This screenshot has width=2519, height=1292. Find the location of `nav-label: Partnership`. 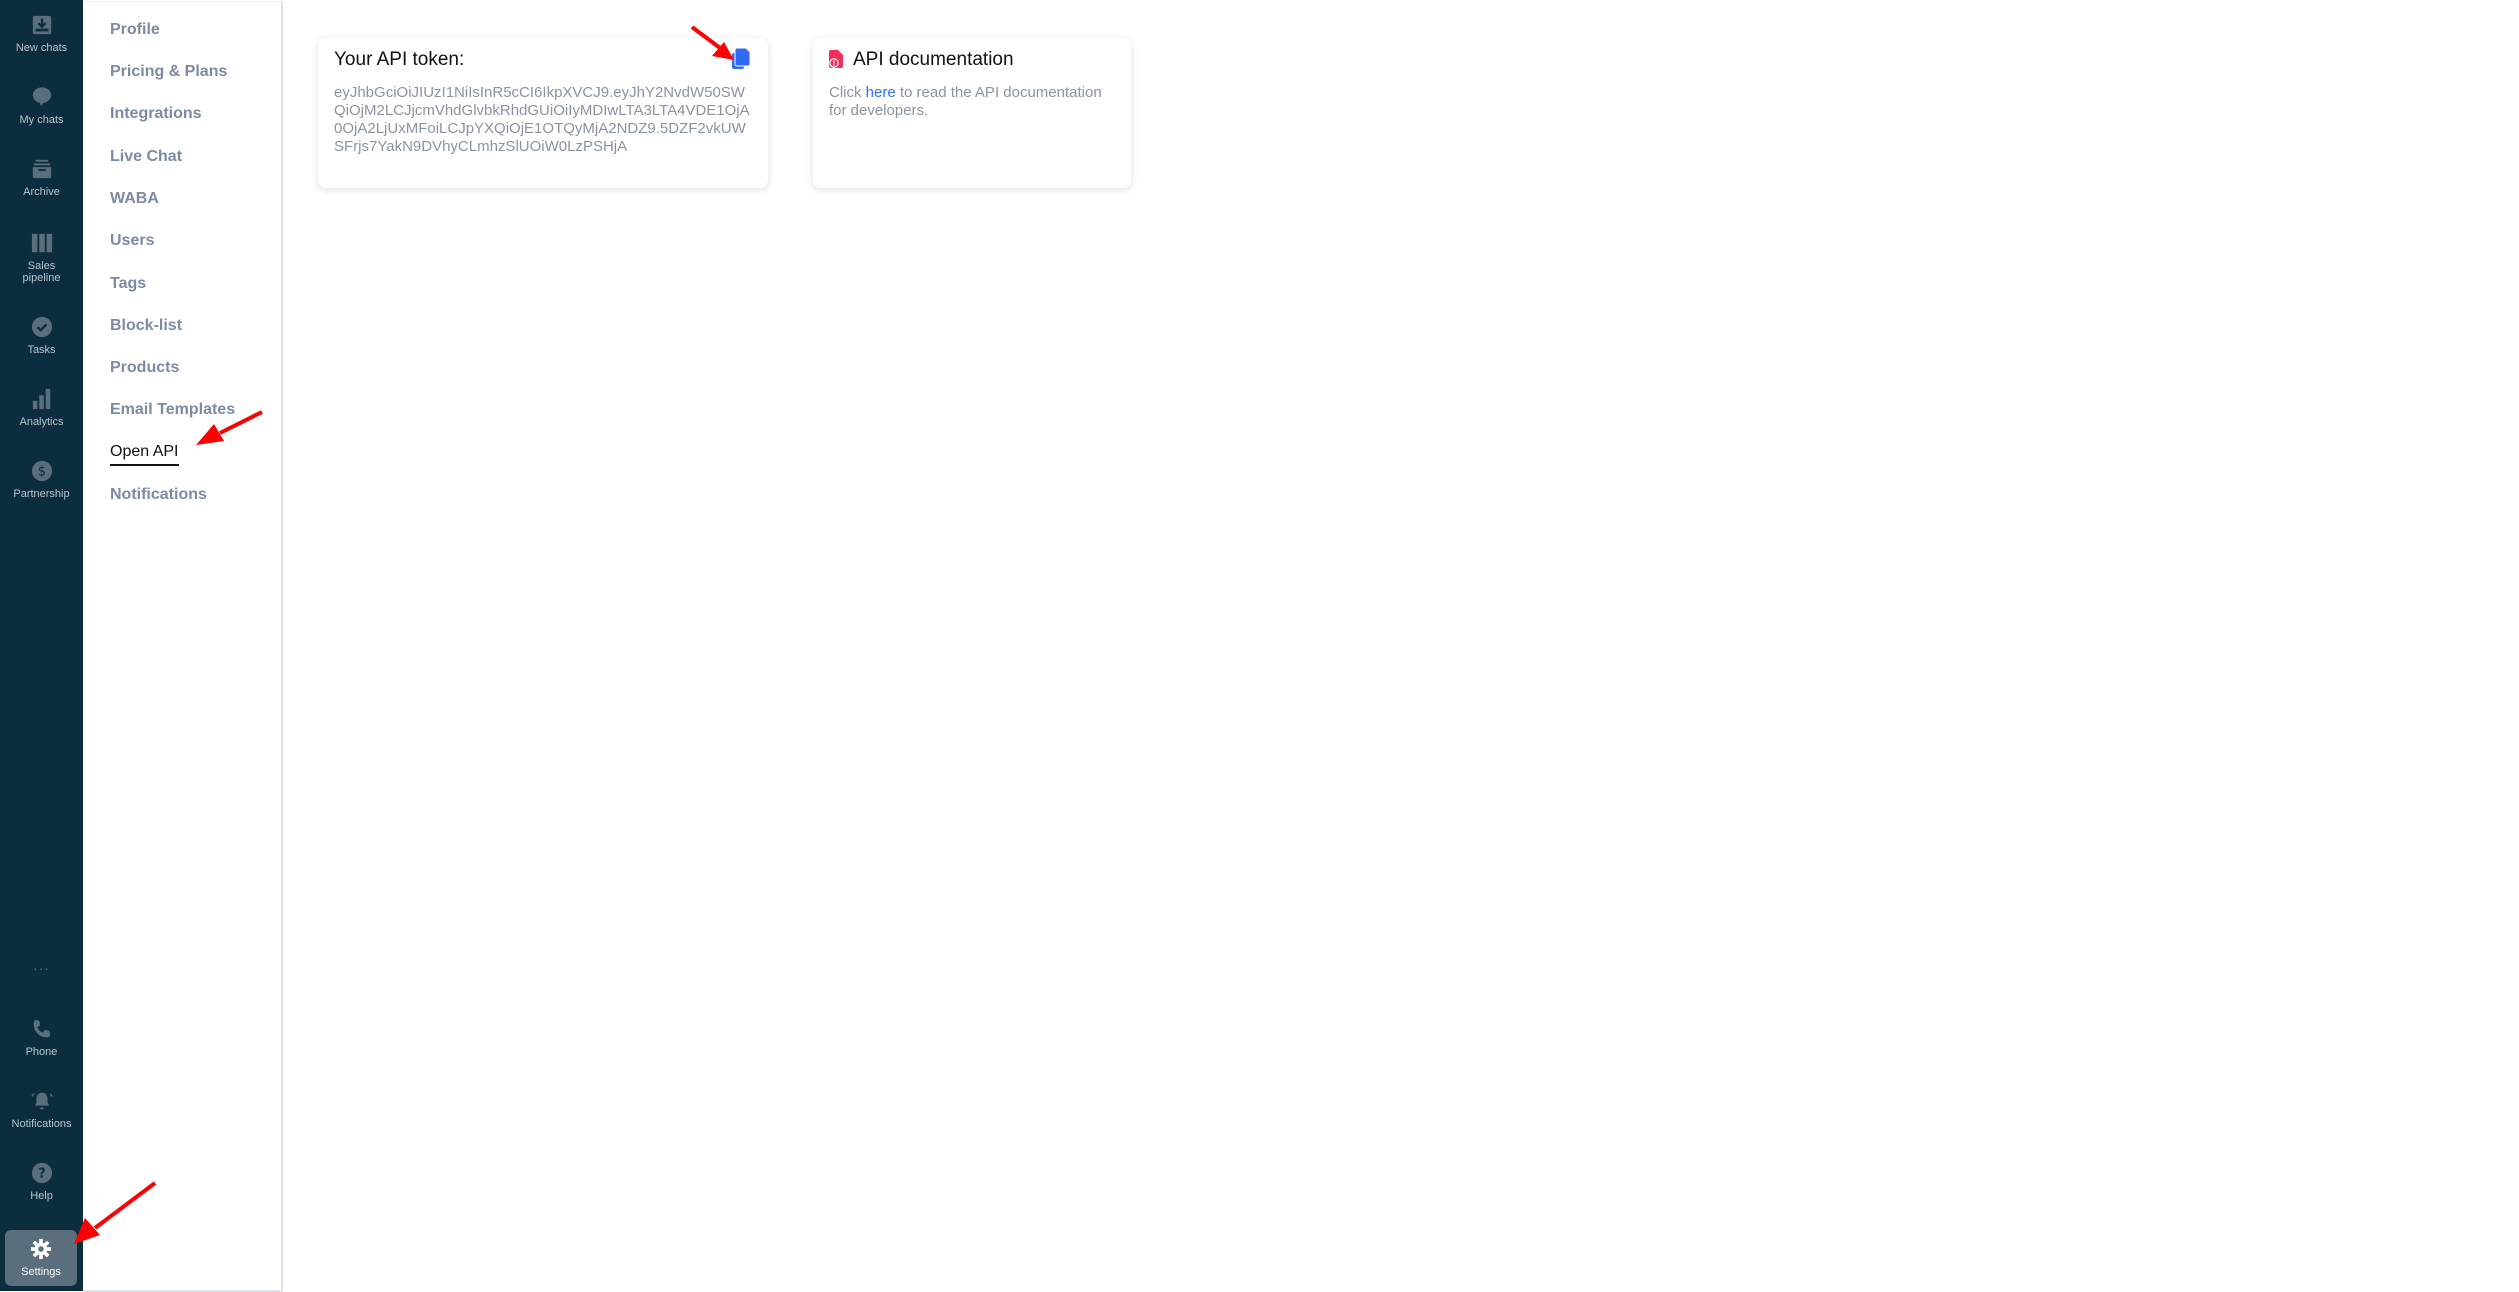

nav-label: Partnership is located at coordinates (41, 494).